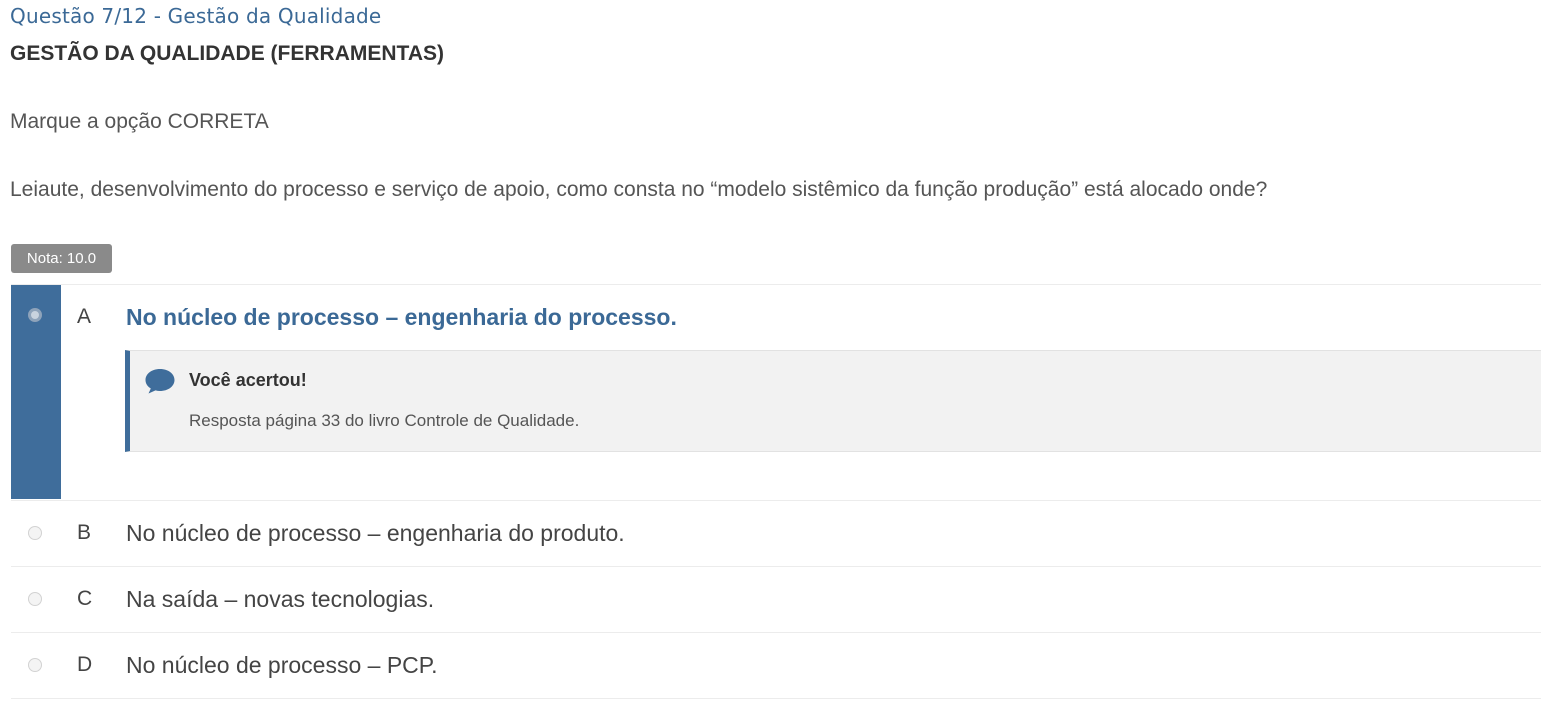  What do you see at coordinates (139, 121) in the screenshot?
I see `question-instruction: Marque a opção CORRETA` at bounding box center [139, 121].